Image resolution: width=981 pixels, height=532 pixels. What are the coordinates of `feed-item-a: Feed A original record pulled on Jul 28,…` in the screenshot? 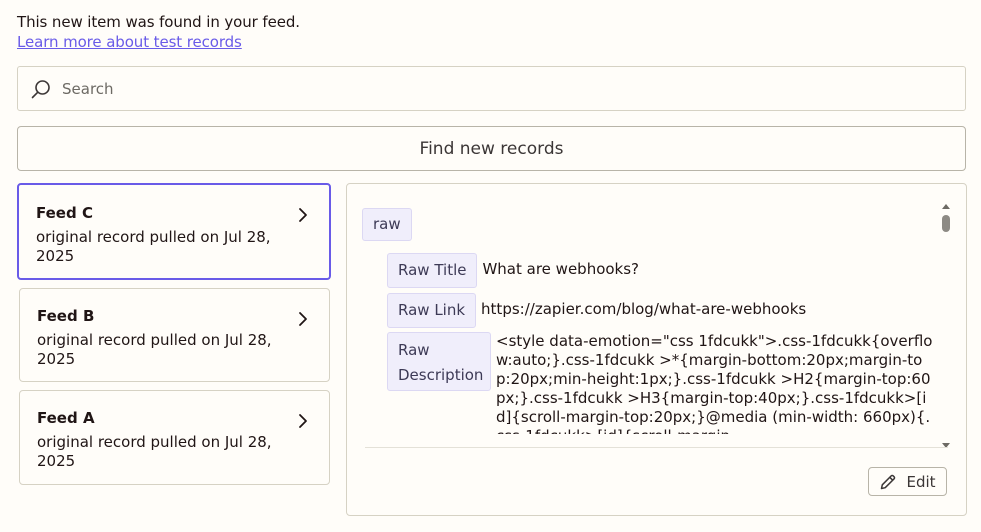 It's located at (174, 437).